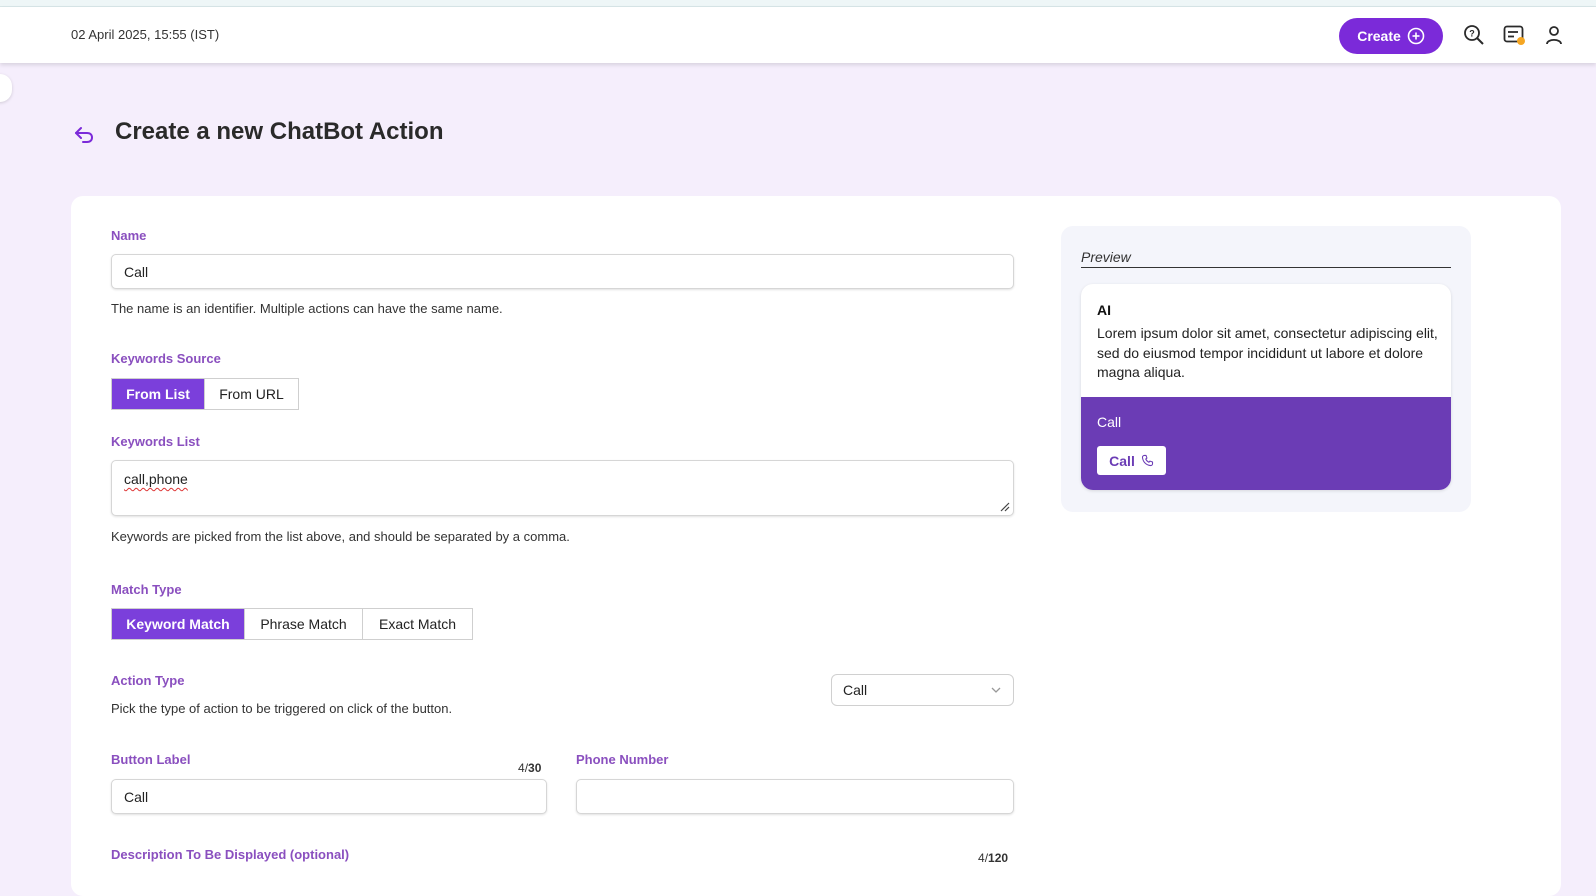  I want to click on create-button: Create, so click(1391, 36).